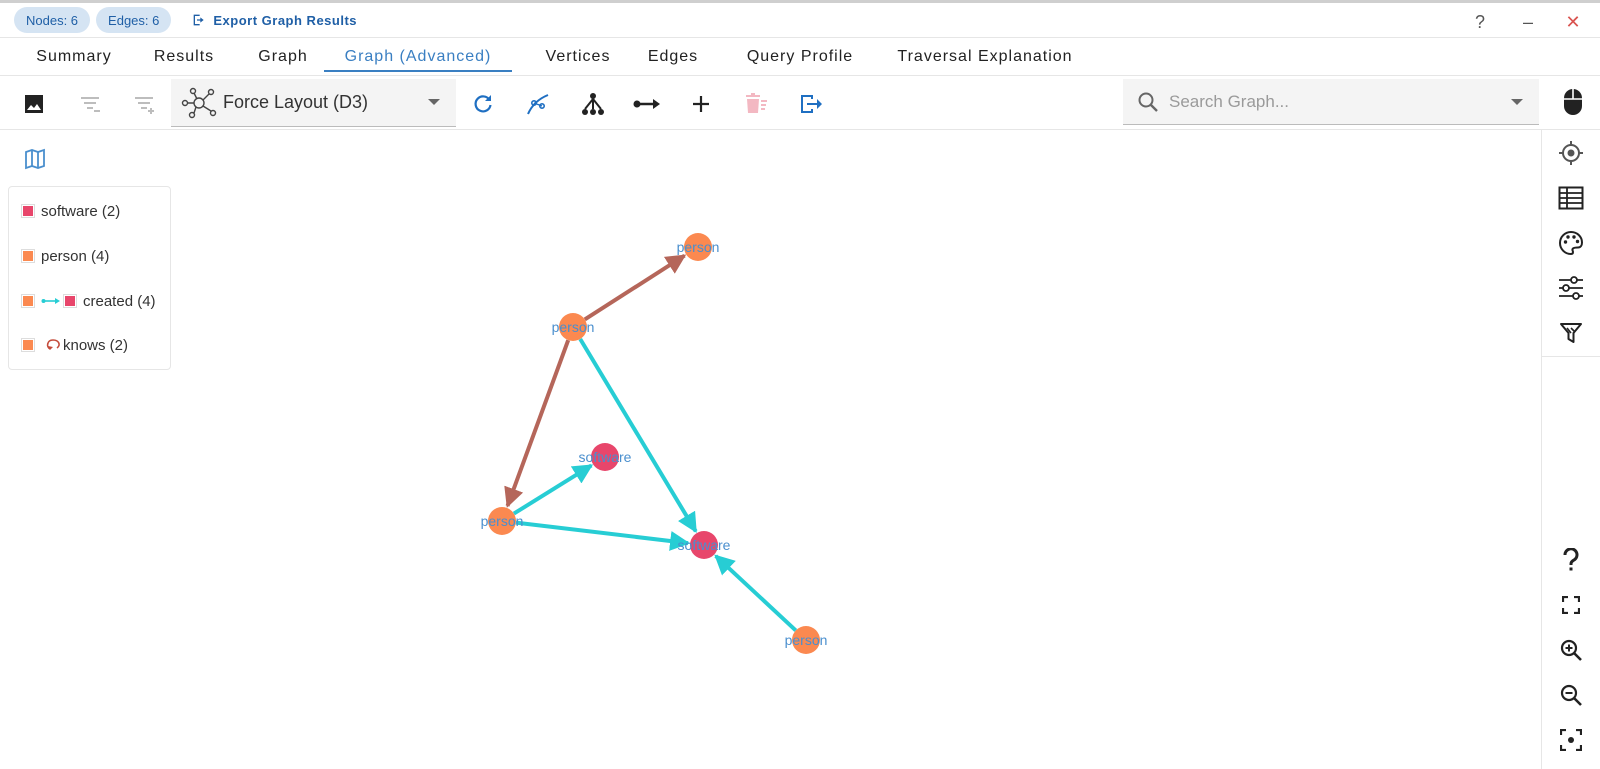 This screenshot has width=1600, height=769. I want to click on fit-screen-icon, so click(1571, 740).